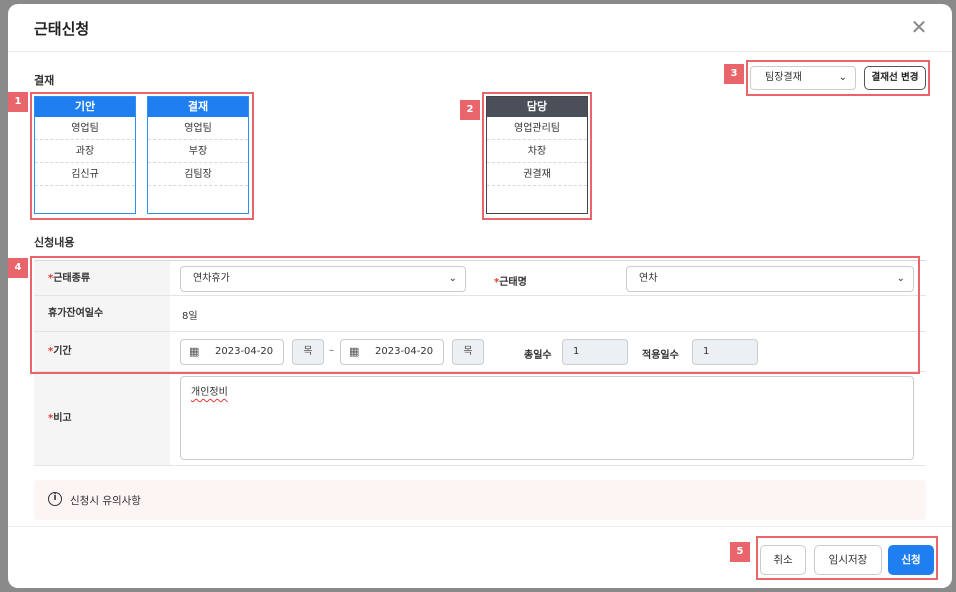 Image resolution: width=956 pixels, height=592 pixels. Describe the element at coordinates (547, 418) in the screenshot. I see `remark-textarea: 개인정비` at that location.